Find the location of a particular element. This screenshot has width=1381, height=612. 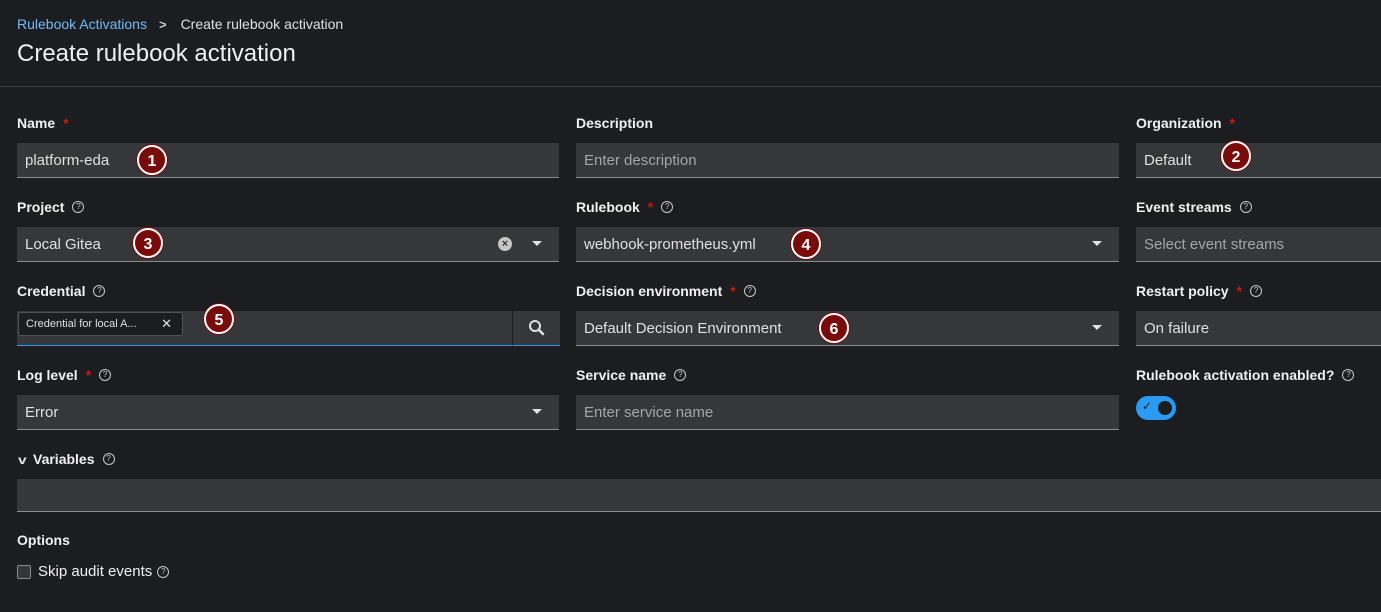

name-label: Name * is located at coordinates (43, 123).